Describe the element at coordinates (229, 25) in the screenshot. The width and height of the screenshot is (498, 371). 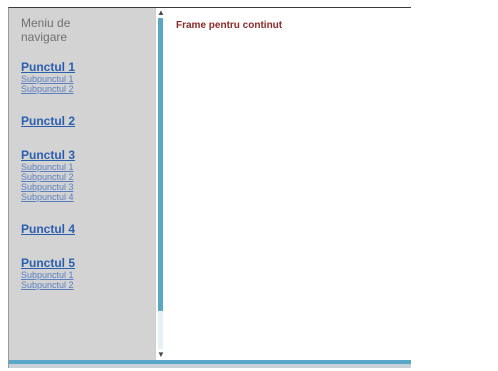
I see `content-heading: Frame pentru continut` at that location.